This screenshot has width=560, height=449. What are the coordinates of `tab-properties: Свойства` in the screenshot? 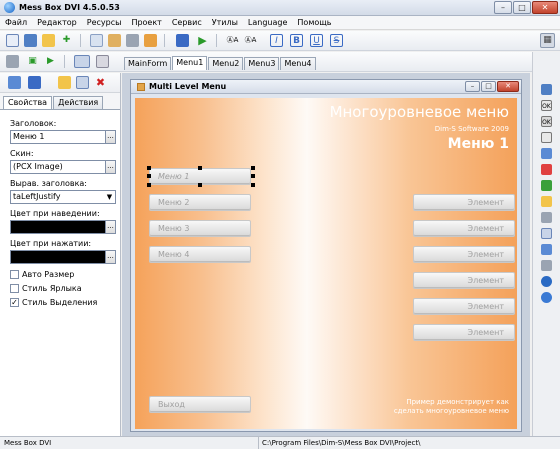 It's located at (28, 102).